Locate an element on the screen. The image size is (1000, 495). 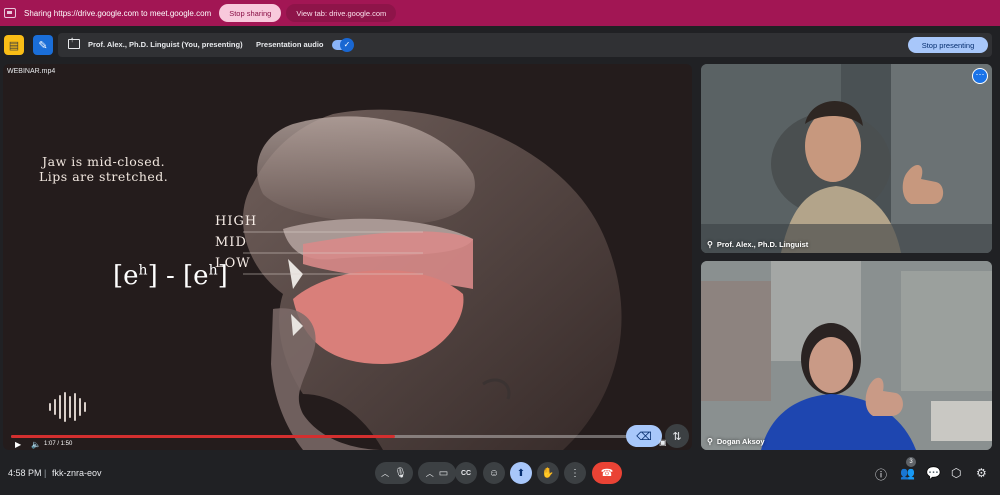
phonetic-part: [e is located at coordinates (126, 276).